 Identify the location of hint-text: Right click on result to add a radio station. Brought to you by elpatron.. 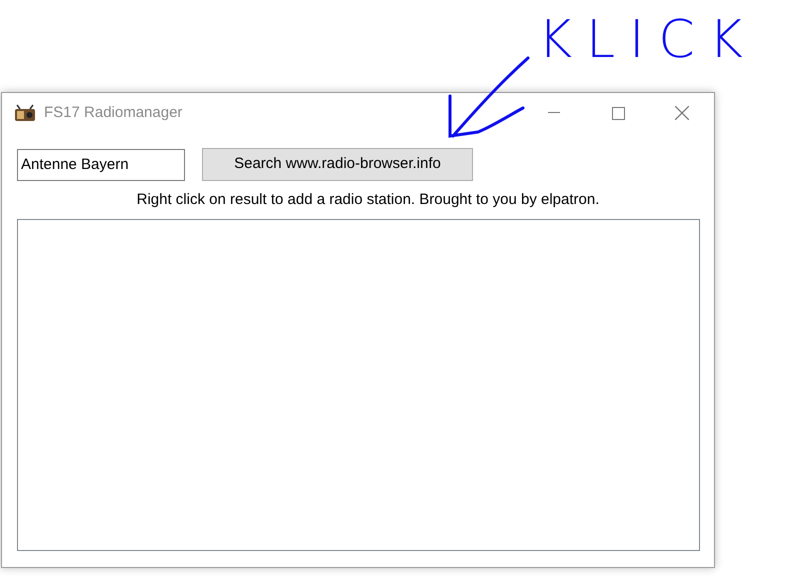
(368, 200).